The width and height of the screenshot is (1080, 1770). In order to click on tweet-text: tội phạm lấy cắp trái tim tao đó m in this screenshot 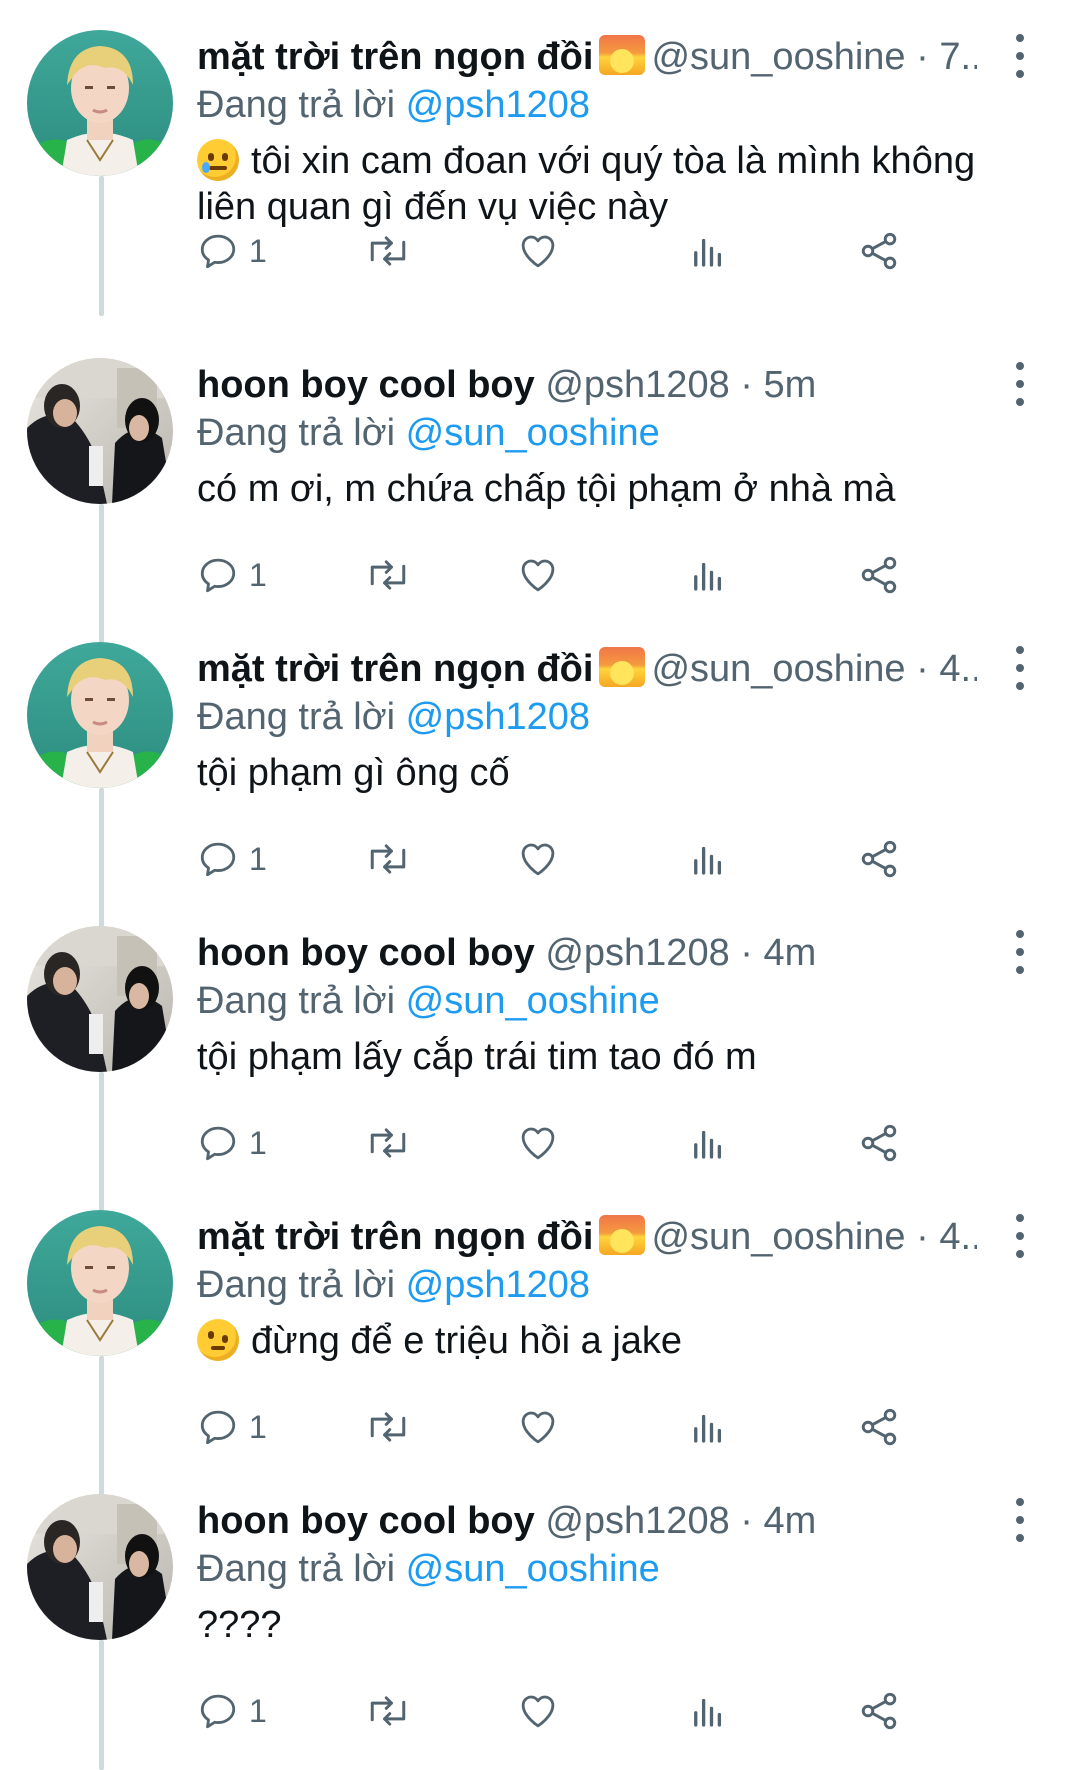, I will do `click(602, 1057)`.